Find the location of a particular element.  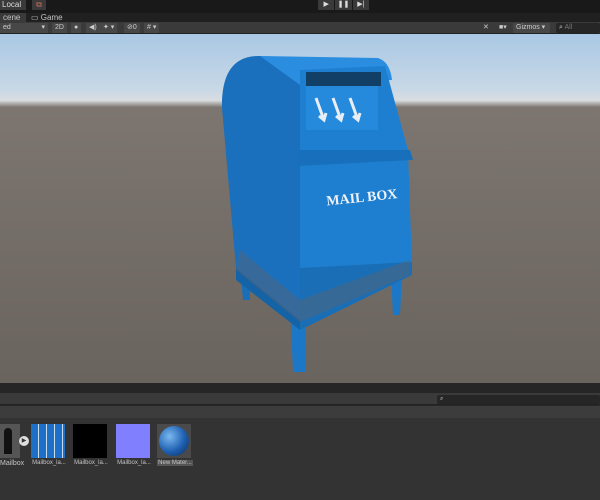

project-search-input: ⌕ is located at coordinates (518, 399).